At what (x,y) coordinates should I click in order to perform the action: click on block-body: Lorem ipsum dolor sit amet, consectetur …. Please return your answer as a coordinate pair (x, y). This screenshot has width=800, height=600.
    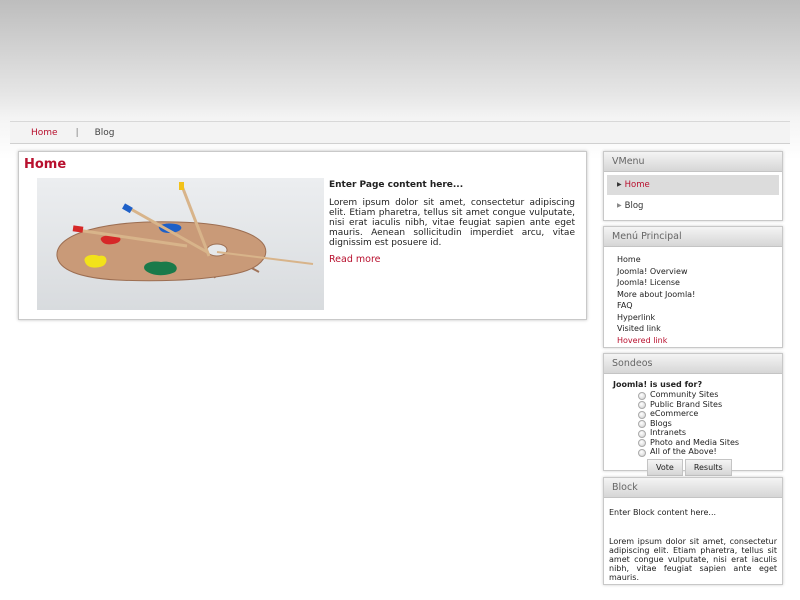
    Looking at the image, I should click on (693, 559).